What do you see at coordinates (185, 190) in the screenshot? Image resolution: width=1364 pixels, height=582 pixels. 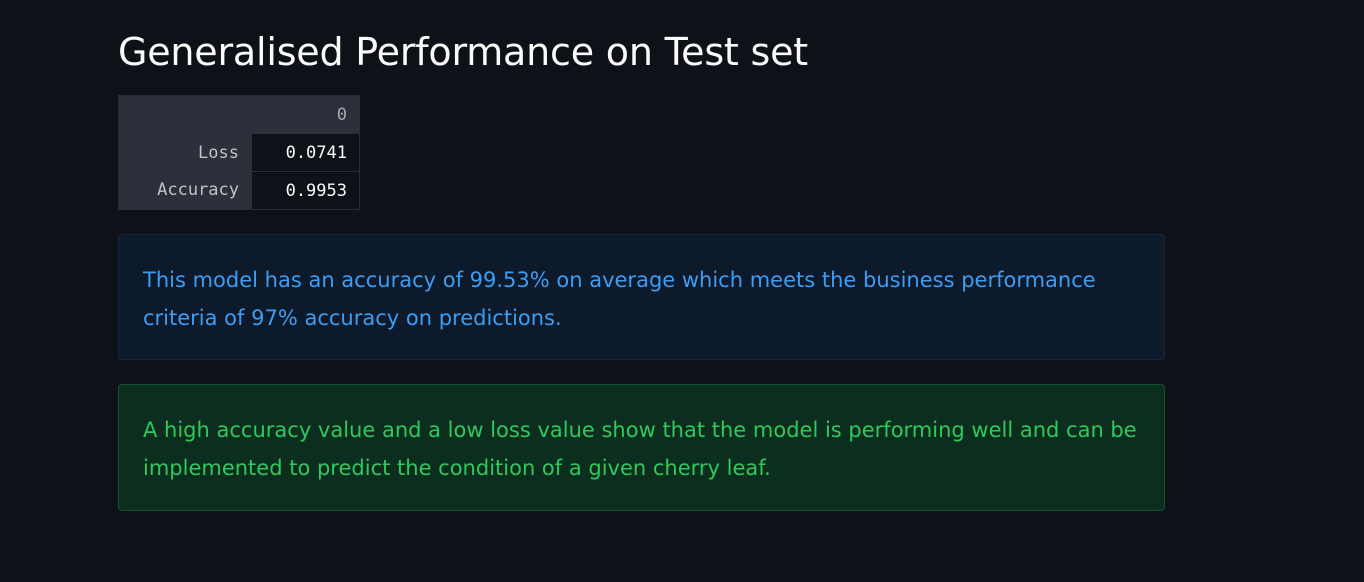 I see `row-header-accuracy: Accuracy` at bounding box center [185, 190].